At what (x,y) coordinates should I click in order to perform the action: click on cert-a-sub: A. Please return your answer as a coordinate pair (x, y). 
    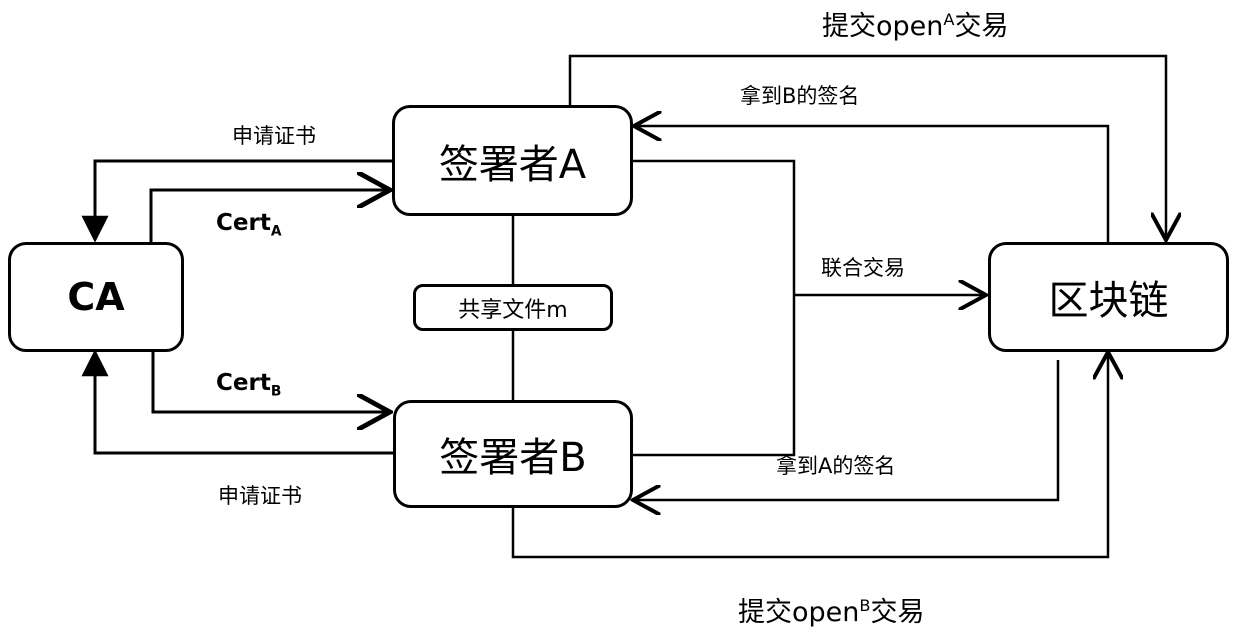
    Looking at the image, I should click on (276, 231).